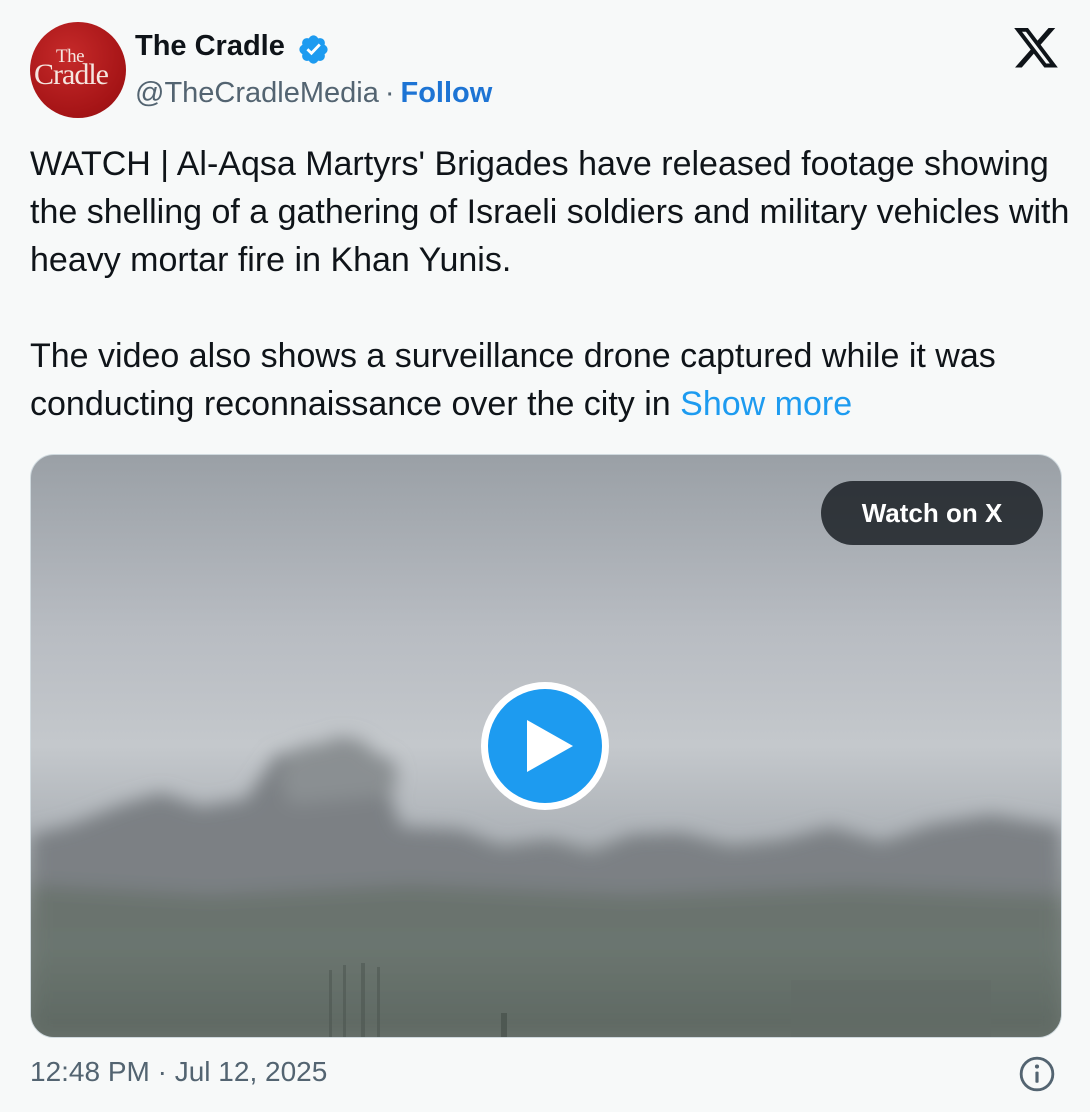  I want to click on author-handle-row: @TheCradleMedia · Follow, so click(313, 93).